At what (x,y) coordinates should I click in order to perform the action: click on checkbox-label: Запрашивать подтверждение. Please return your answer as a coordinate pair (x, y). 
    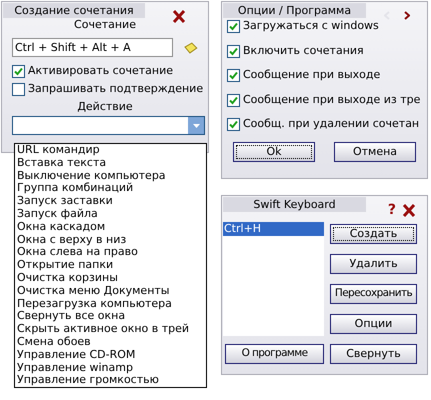
    Looking at the image, I should click on (116, 89).